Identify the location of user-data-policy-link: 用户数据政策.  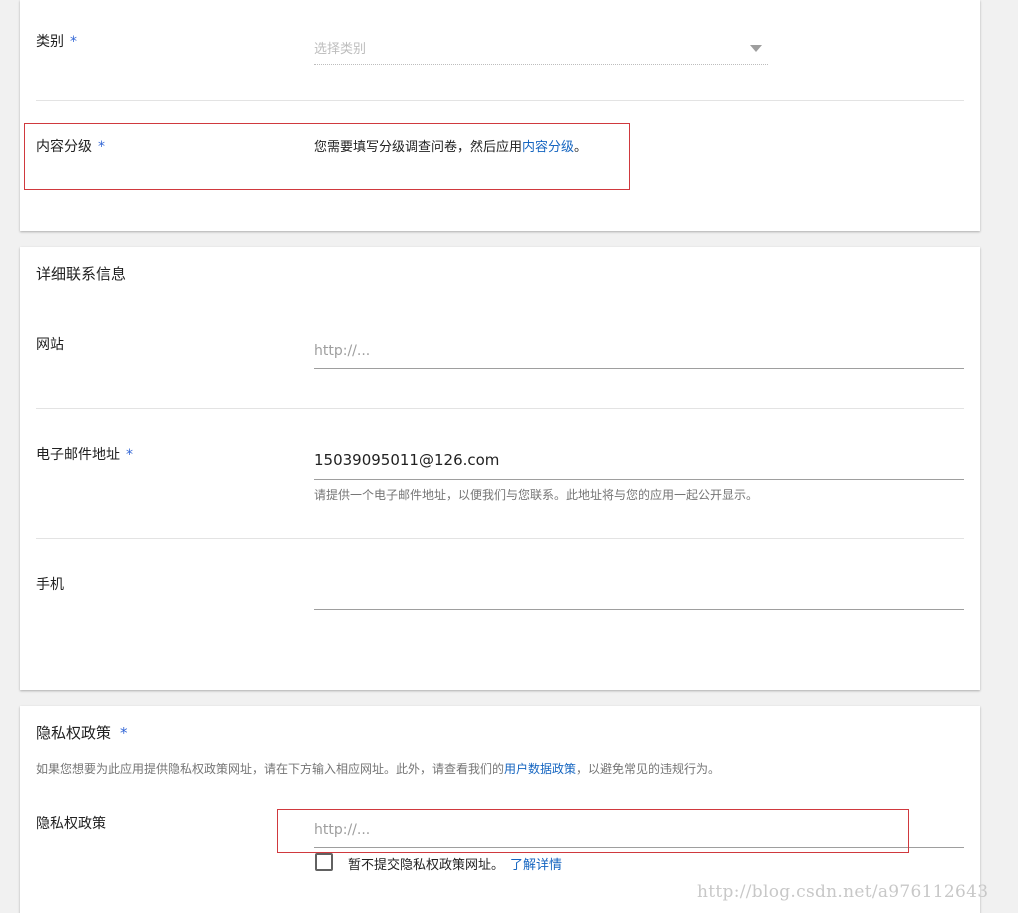
(540, 769).